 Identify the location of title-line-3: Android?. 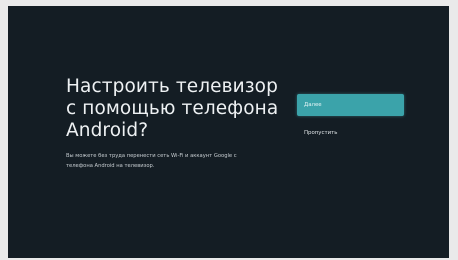
(107, 130).